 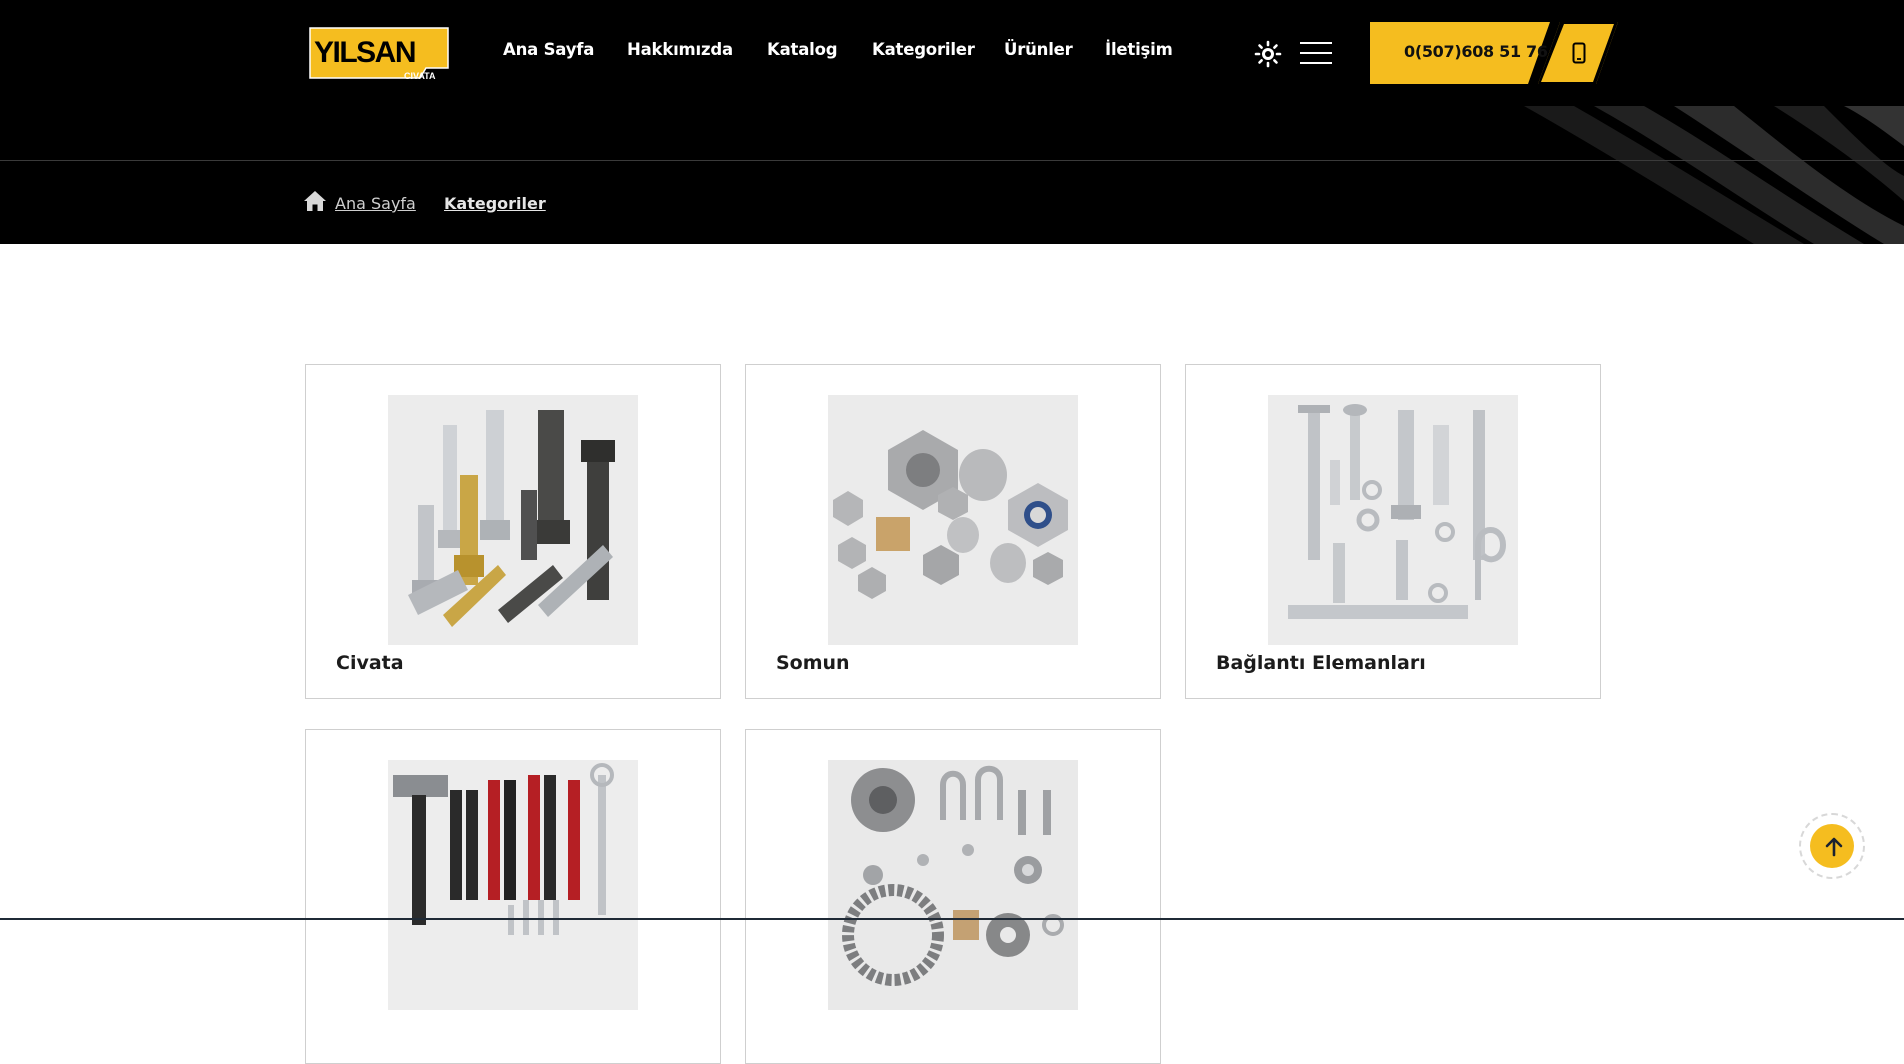 I want to click on mobile-phone-icon, so click(x=1579, y=53).